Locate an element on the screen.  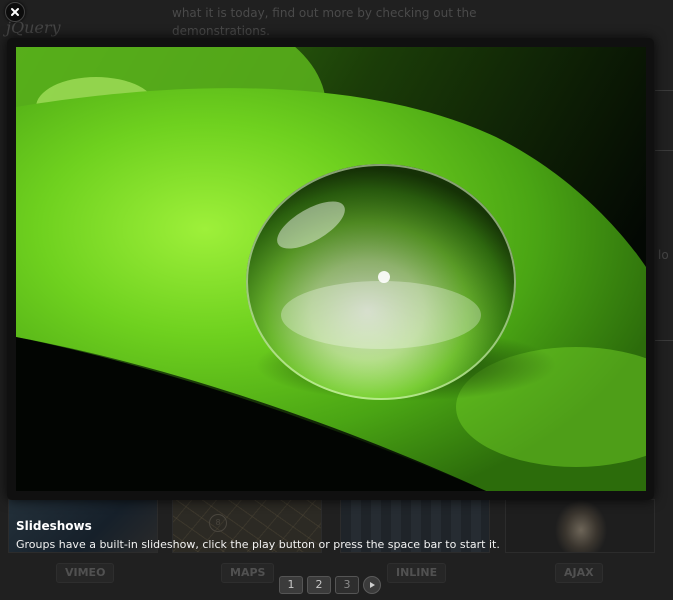
label-maps: MAPS is located at coordinates (248, 573).